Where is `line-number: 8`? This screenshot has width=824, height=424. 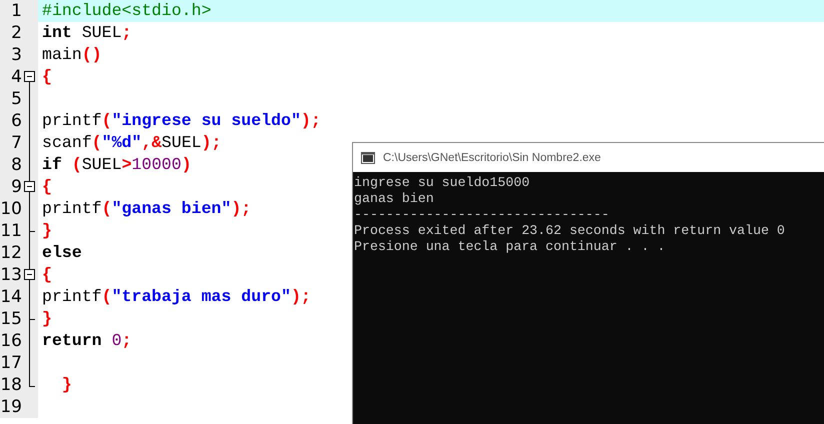
line-number: 8 is located at coordinates (16, 165).